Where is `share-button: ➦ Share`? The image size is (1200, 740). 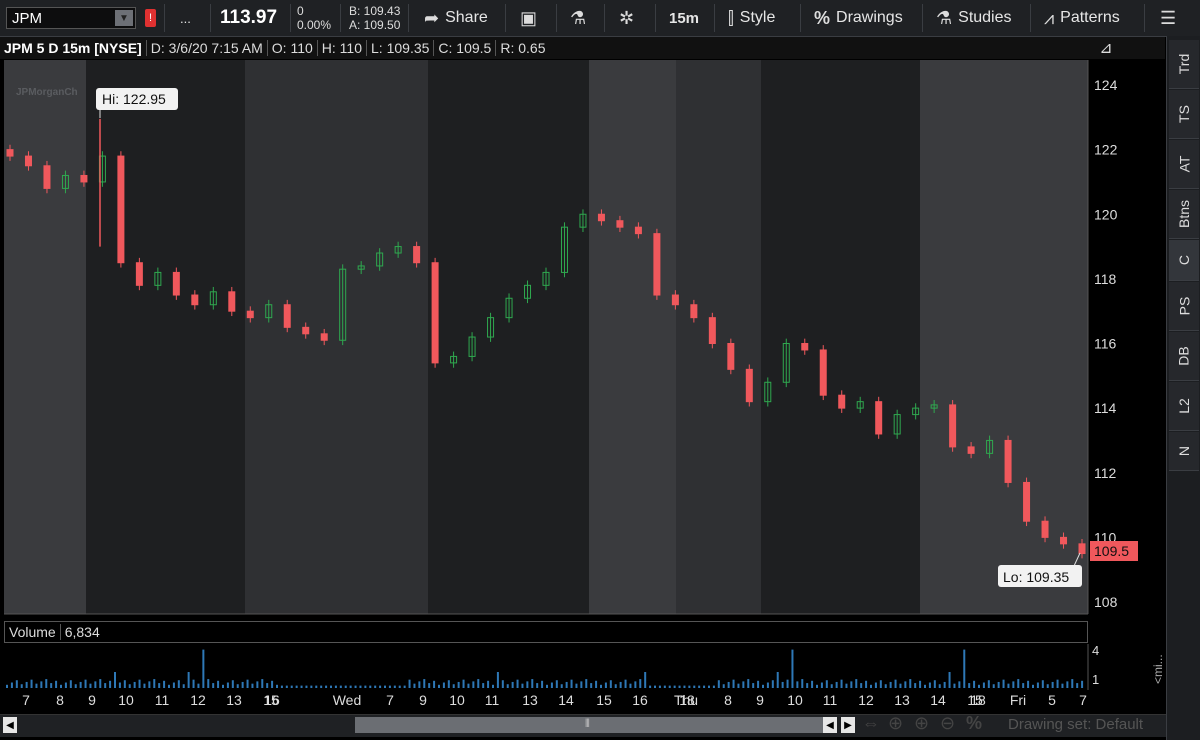 share-button: ➦ Share is located at coordinates (456, 18).